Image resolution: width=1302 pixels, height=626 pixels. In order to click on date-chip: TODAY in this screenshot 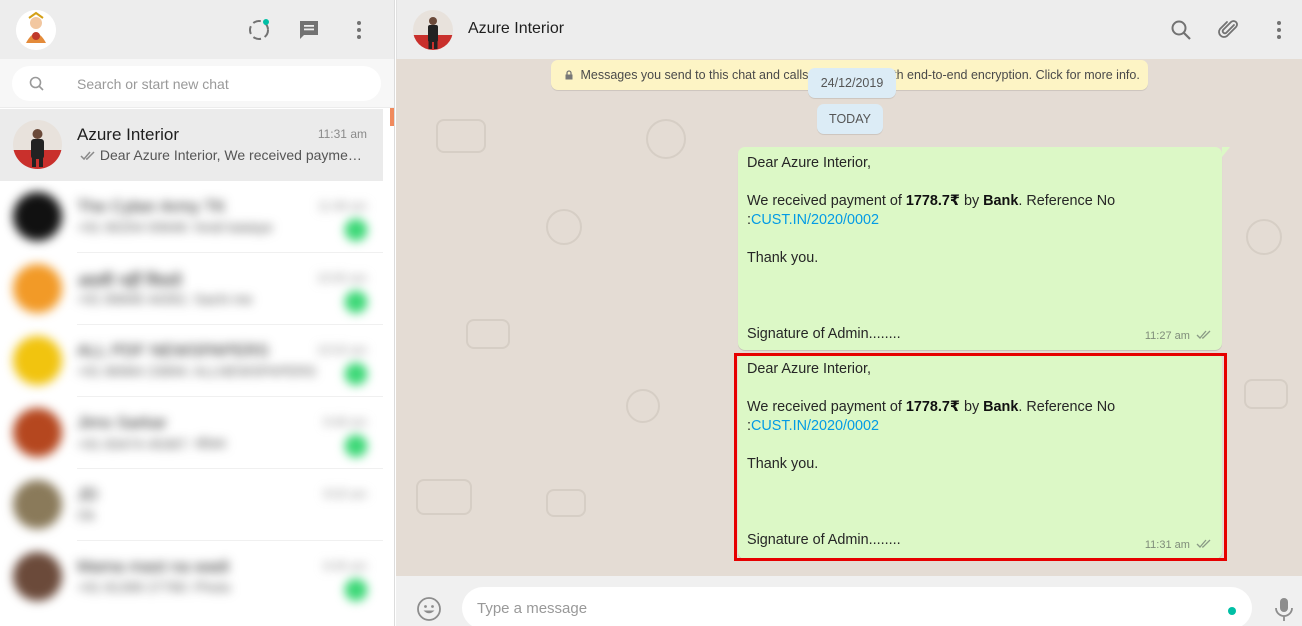, I will do `click(850, 119)`.